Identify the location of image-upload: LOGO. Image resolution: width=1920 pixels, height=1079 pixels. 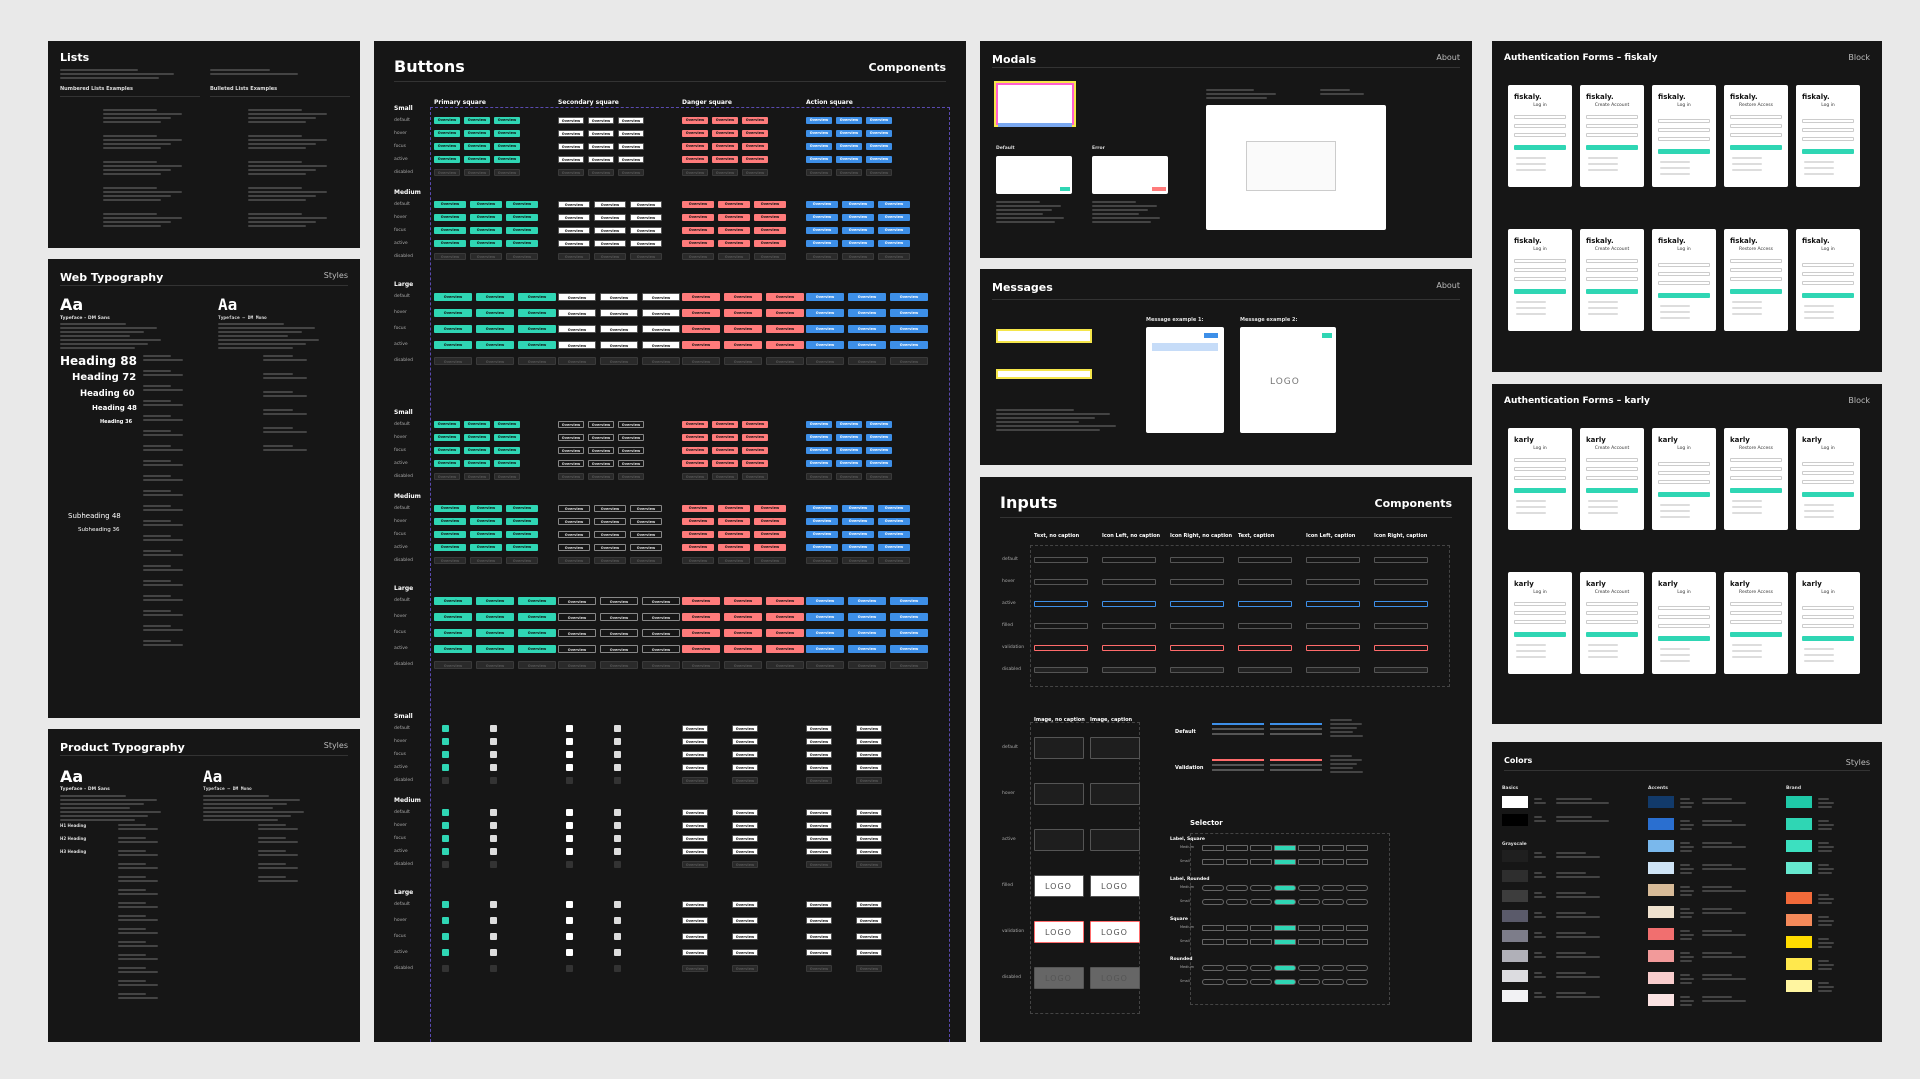
(1115, 886).